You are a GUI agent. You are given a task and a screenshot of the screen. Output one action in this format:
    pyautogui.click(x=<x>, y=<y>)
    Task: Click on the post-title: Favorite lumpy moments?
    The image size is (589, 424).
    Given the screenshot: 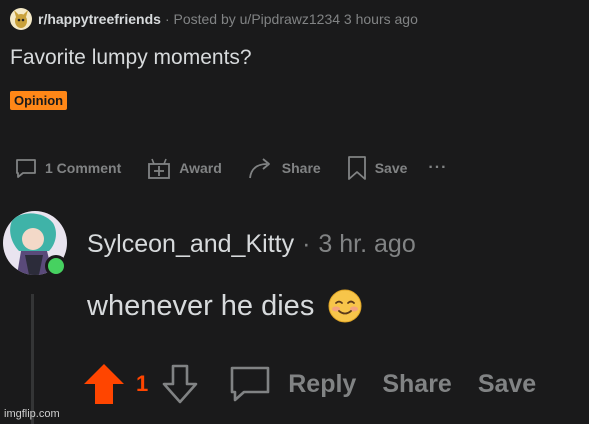 What is the action you would take?
    pyautogui.click(x=131, y=58)
    